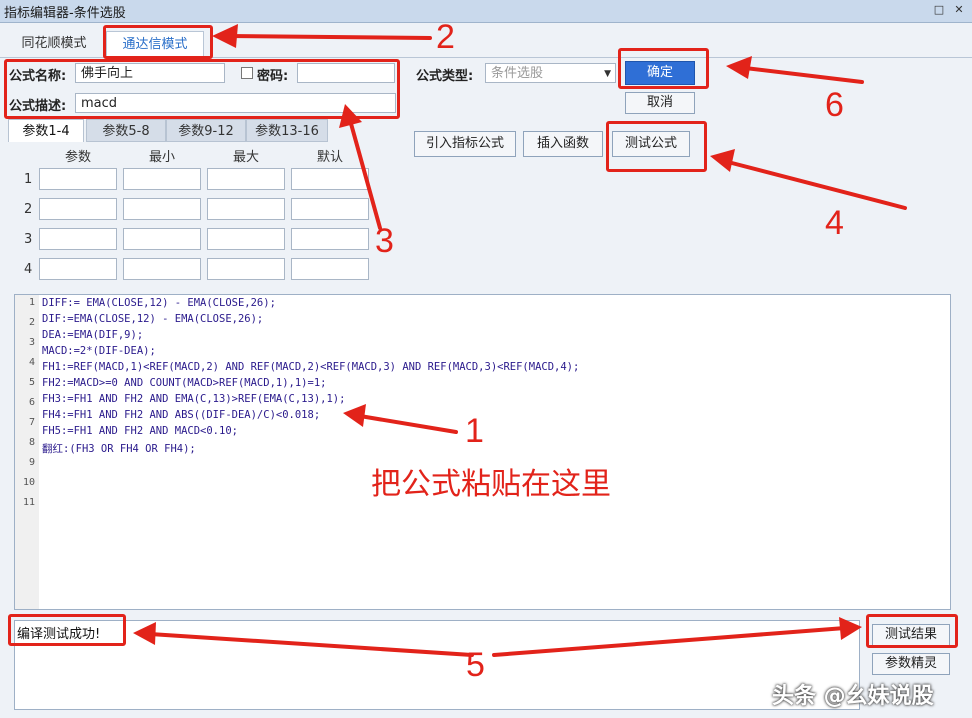 Image resolution: width=972 pixels, height=718 pixels. I want to click on arrow-2-head, so click(225, 36).